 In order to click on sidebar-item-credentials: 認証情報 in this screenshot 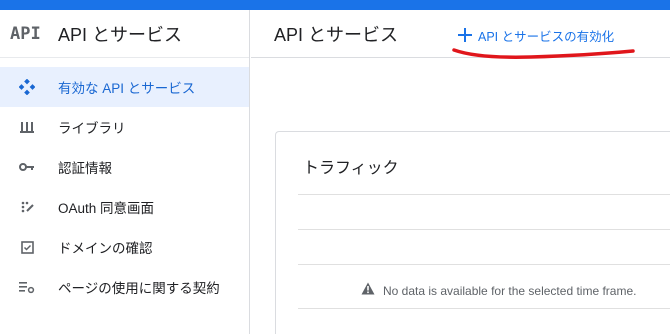, I will do `click(124, 167)`.